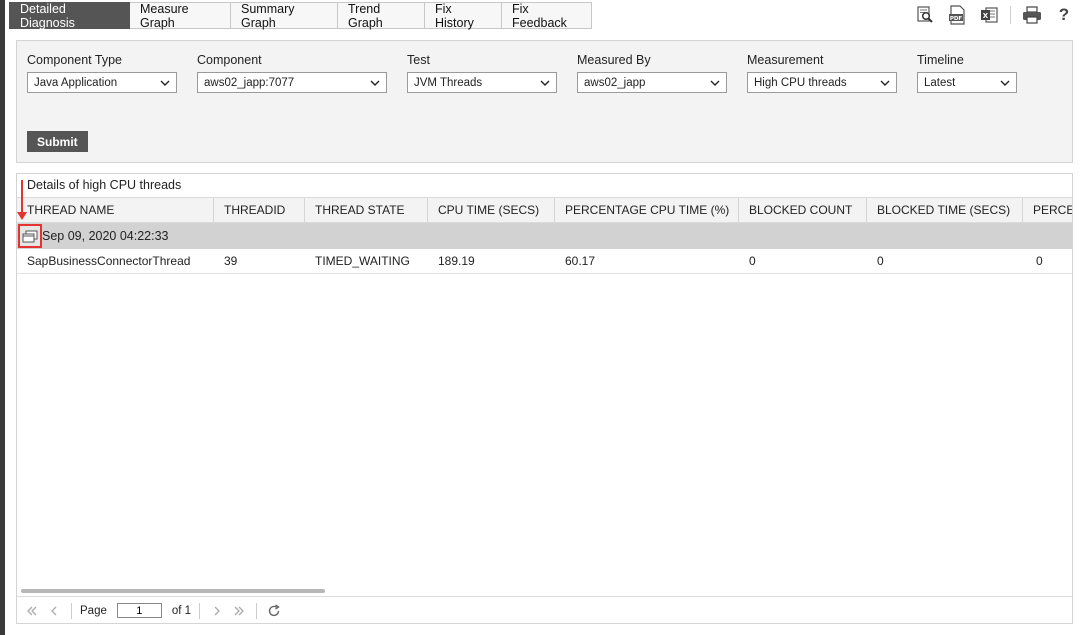 The height and width of the screenshot is (635, 1083). I want to click on tab-fix-feedback: Fix Feedback, so click(547, 16).